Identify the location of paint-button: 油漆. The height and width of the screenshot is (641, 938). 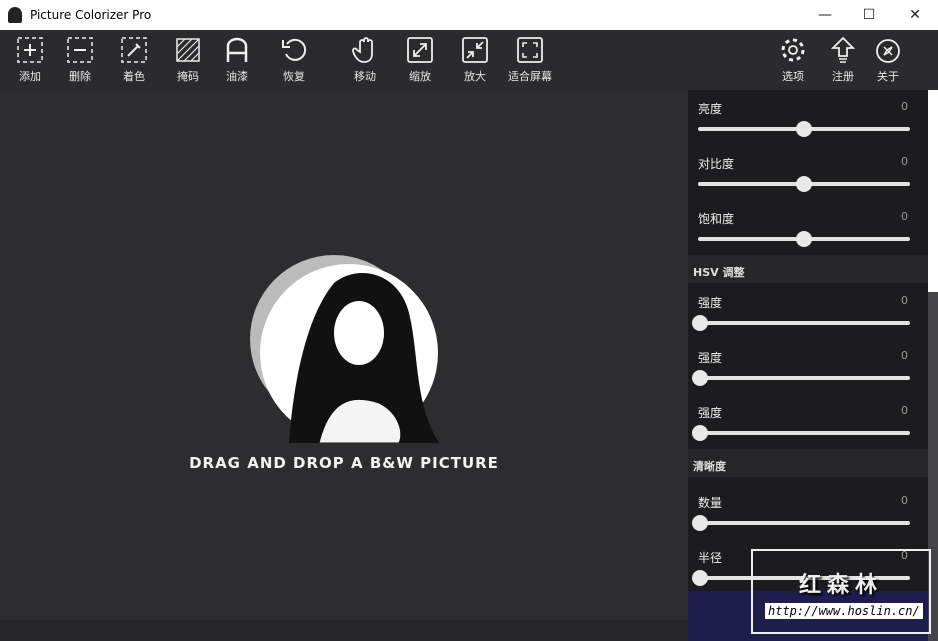
(237, 60).